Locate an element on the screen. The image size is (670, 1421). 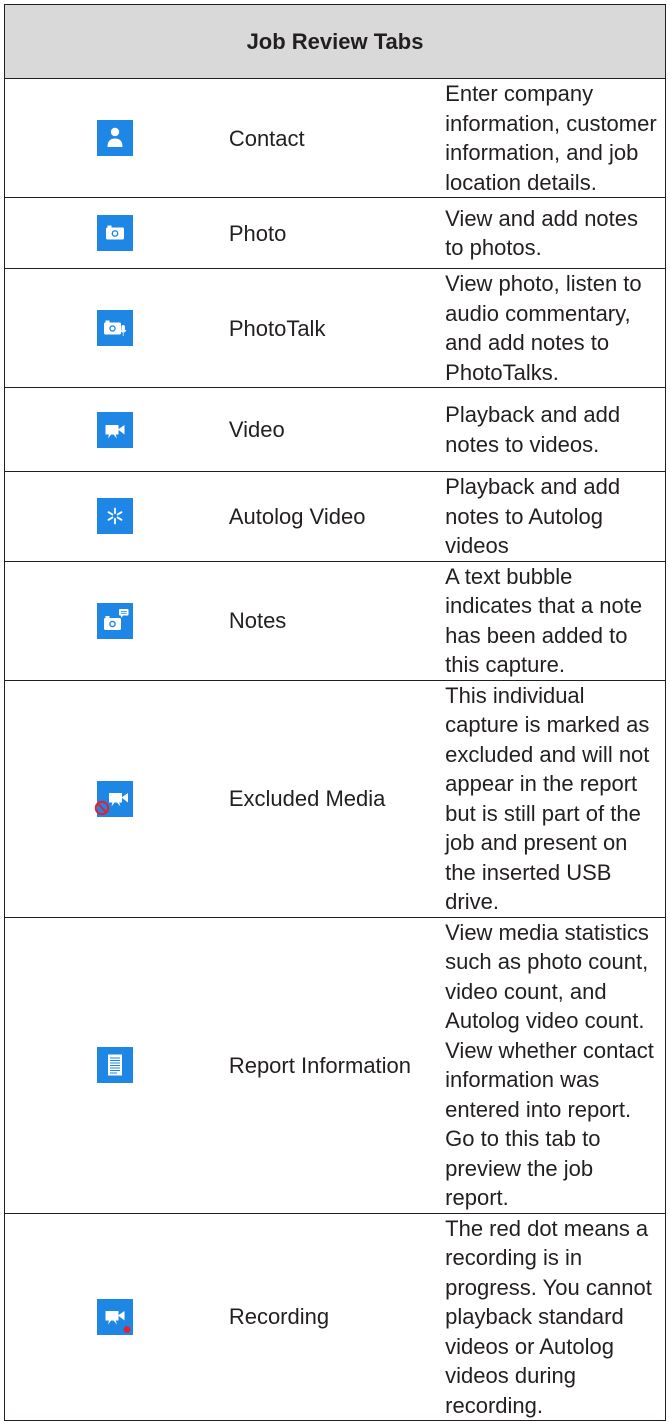
table-header: Job Review Tabs is located at coordinates (335, 41).